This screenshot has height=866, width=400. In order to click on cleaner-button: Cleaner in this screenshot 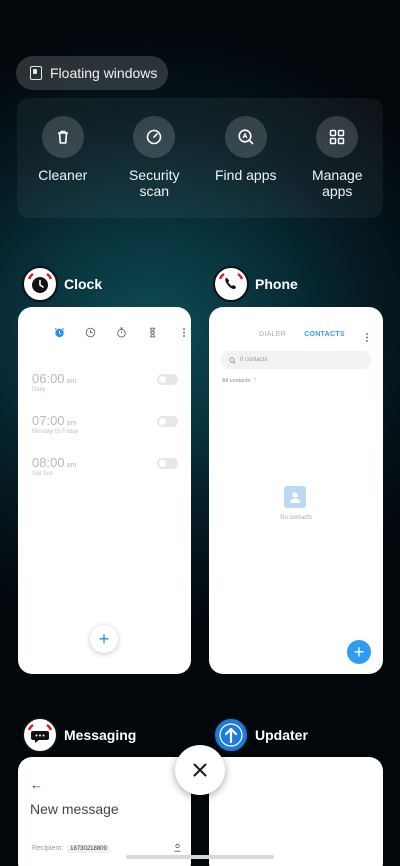, I will do `click(63, 167)`.